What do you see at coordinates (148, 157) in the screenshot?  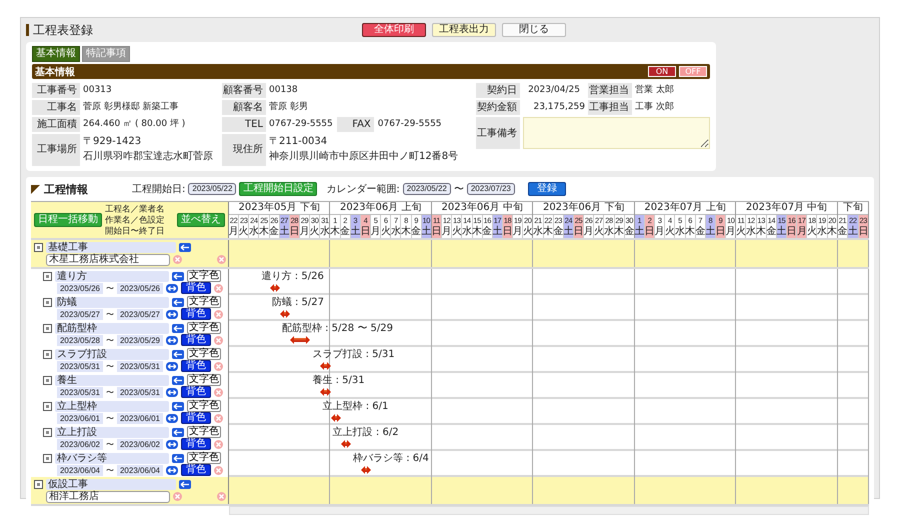 I see `address-line: 石川県羽咋郡宝達志水町菅原` at bounding box center [148, 157].